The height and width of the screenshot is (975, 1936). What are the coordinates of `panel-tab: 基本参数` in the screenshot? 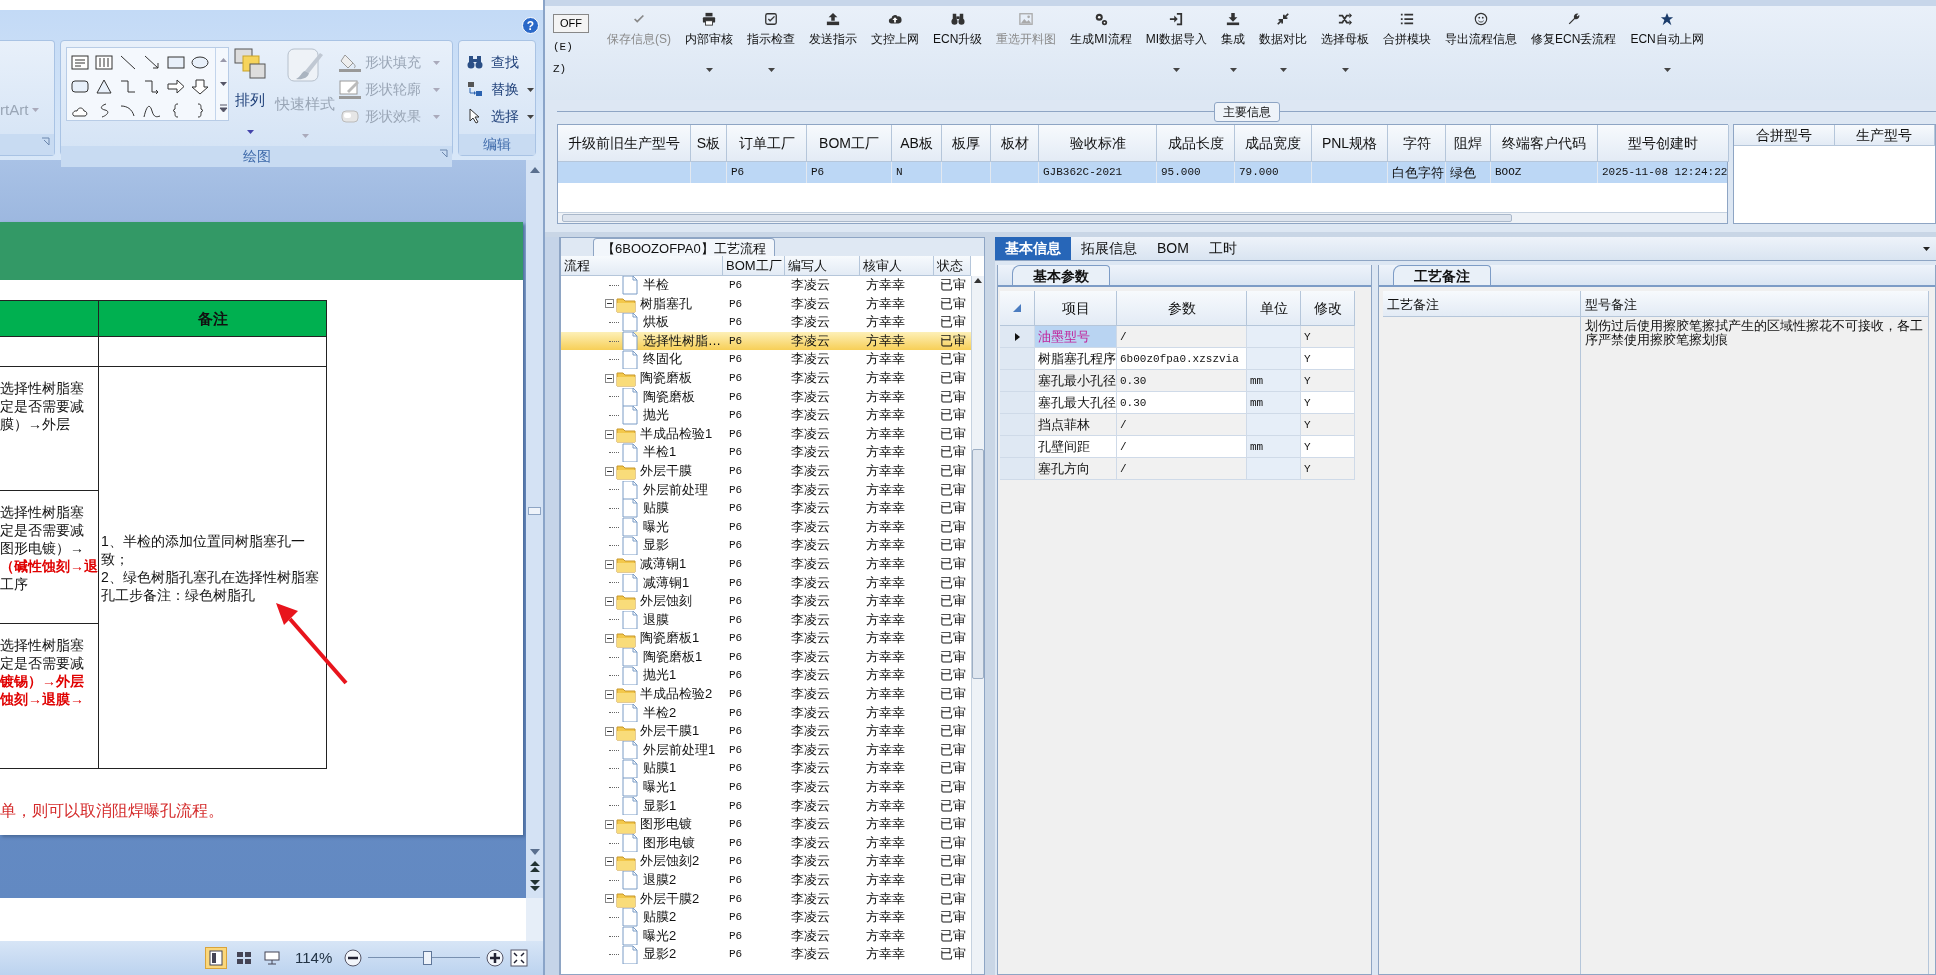 It's located at (1061, 275).